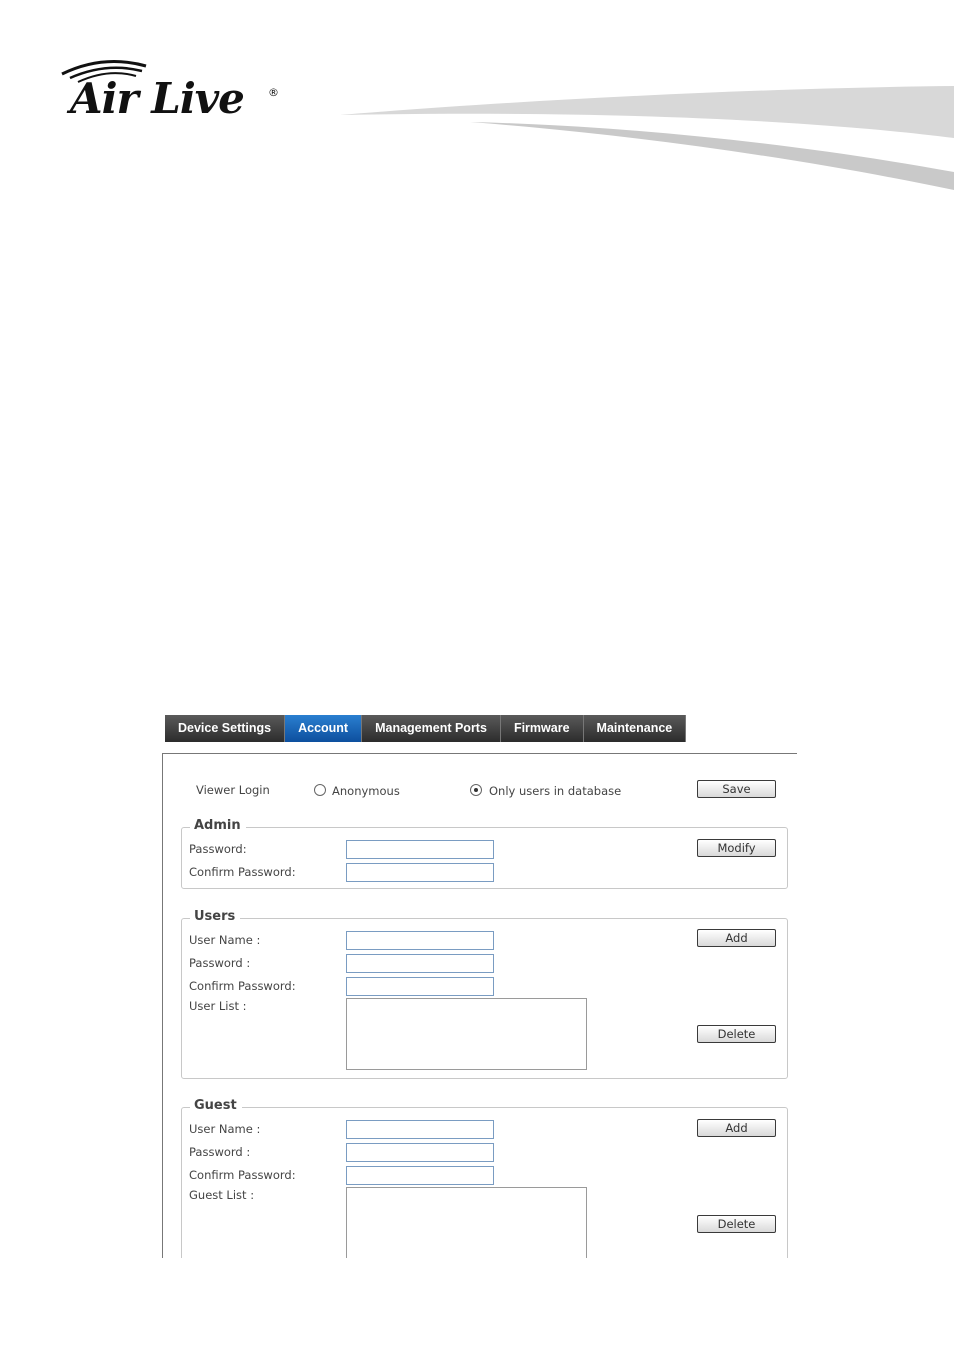 The width and height of the screenshot is (954, 1350). Describe the element at coordinates (736, 848) in the screenshot. I see `modify-button: Modify` at that location.